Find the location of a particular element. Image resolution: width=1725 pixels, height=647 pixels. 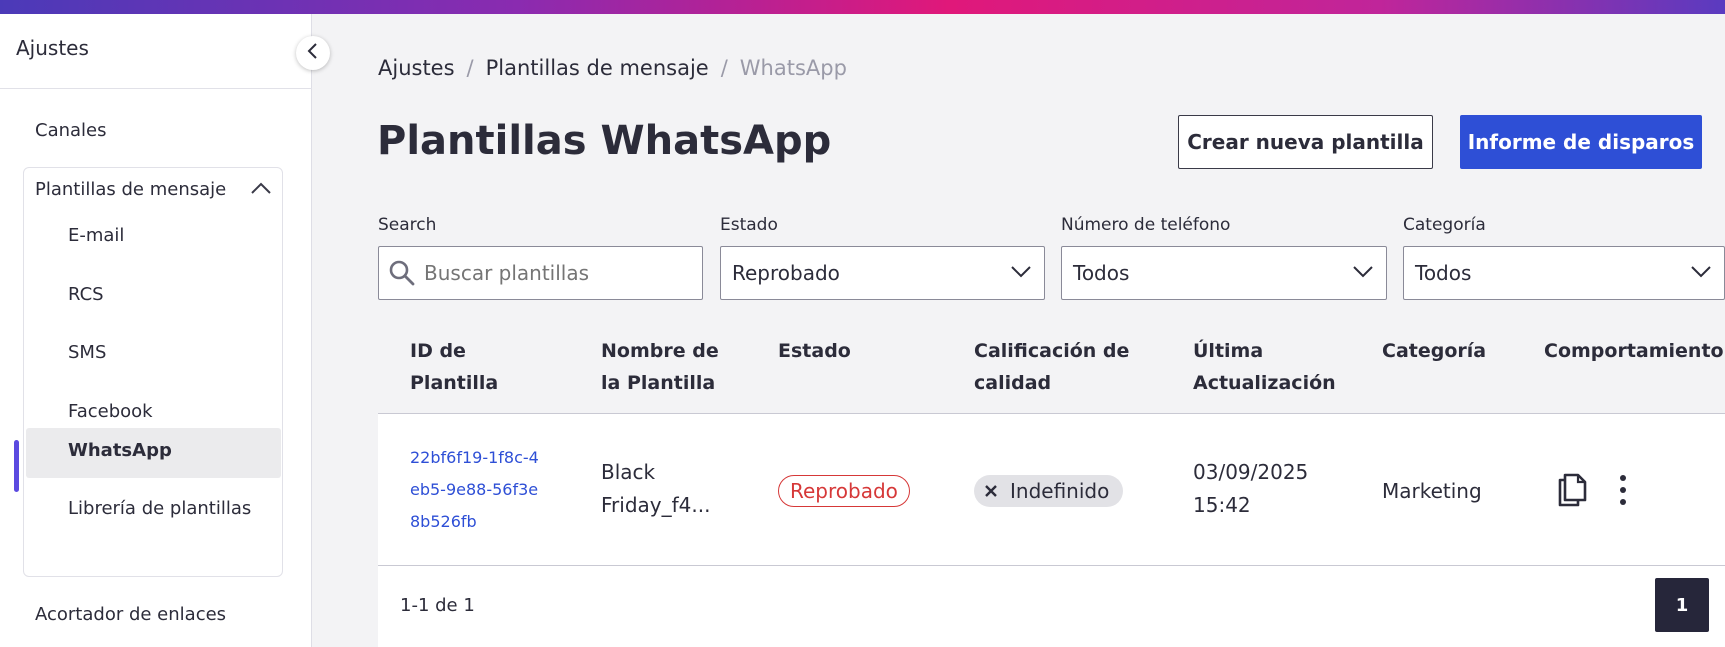

sidebar-title: Ajustes is located at coordinates (52, 48).